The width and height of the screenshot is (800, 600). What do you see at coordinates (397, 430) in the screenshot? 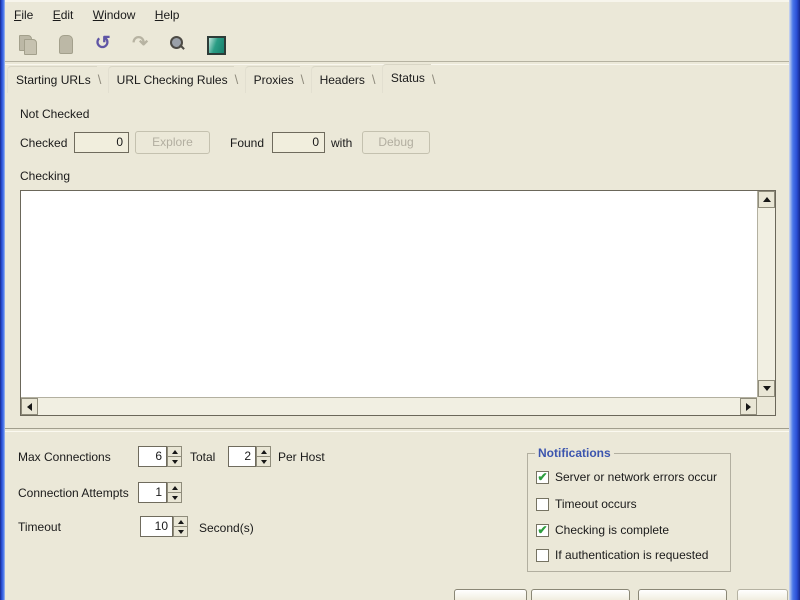
I see `section-separator` at bounding box center [397, 430].